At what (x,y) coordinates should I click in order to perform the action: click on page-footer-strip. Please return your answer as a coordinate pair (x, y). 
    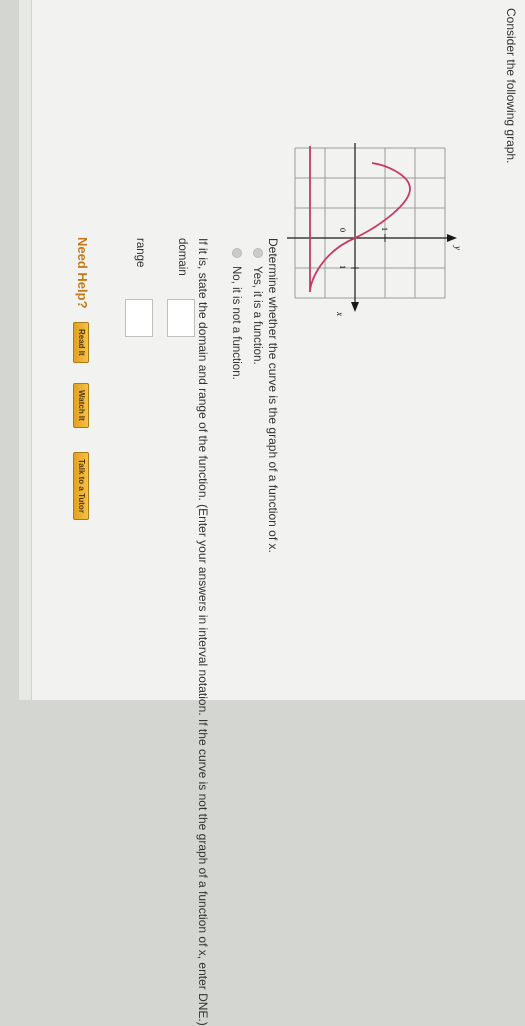
    Looking at the image, I should click on (25, 350).